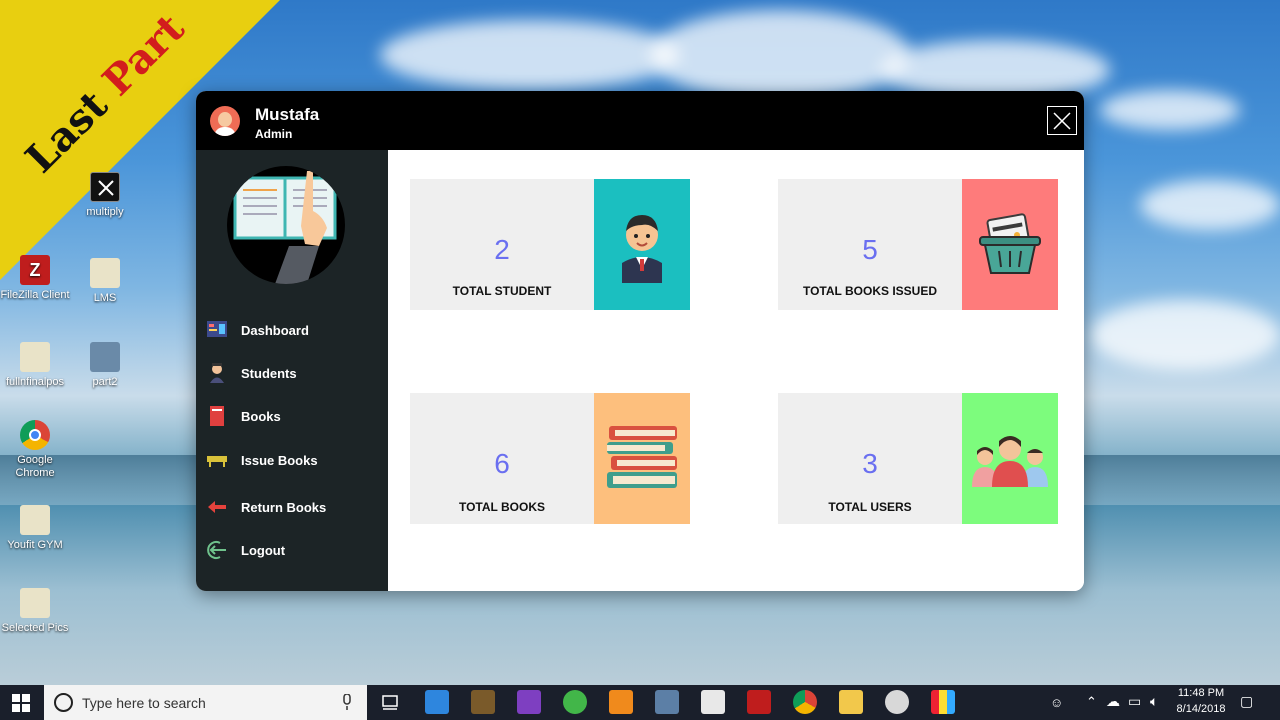  What do you see at coordinates (143, 54) in the screenshot?
I see `banner-word-part: Part` at bounding box center [143, 54].